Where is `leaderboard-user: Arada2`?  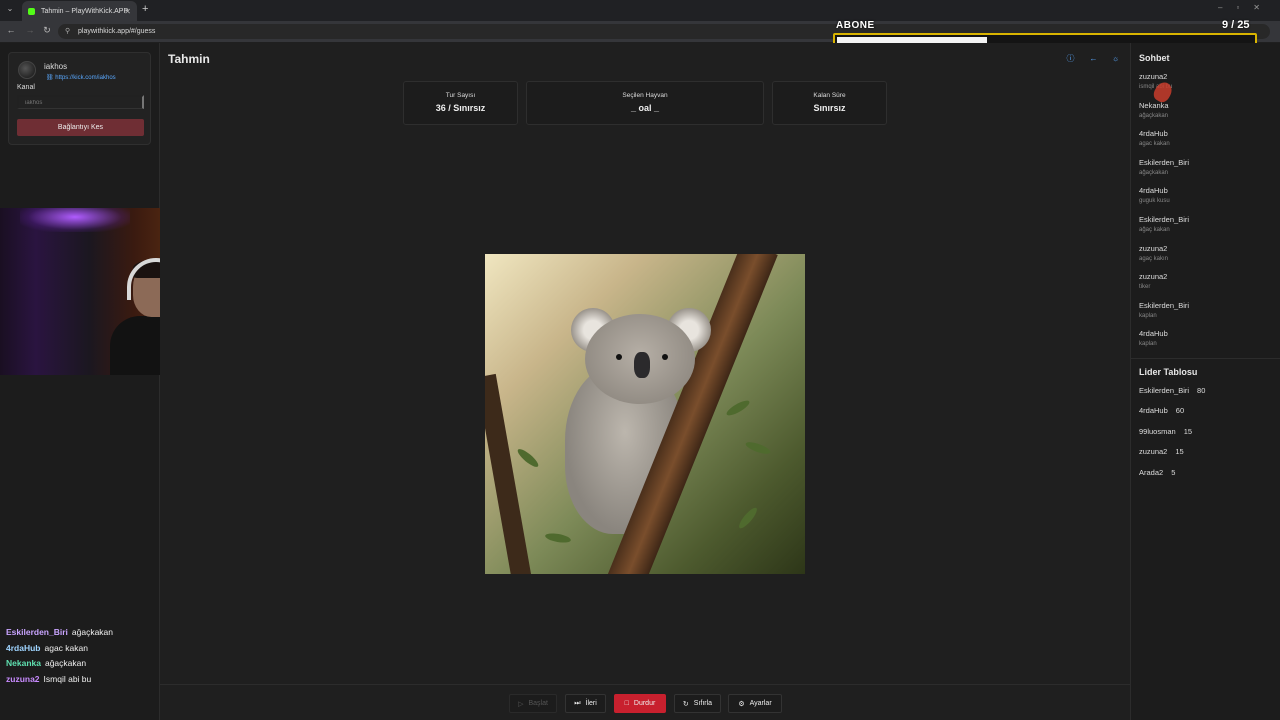 leaderboard-user: Arada2 is located at coordinates (1151, 472).